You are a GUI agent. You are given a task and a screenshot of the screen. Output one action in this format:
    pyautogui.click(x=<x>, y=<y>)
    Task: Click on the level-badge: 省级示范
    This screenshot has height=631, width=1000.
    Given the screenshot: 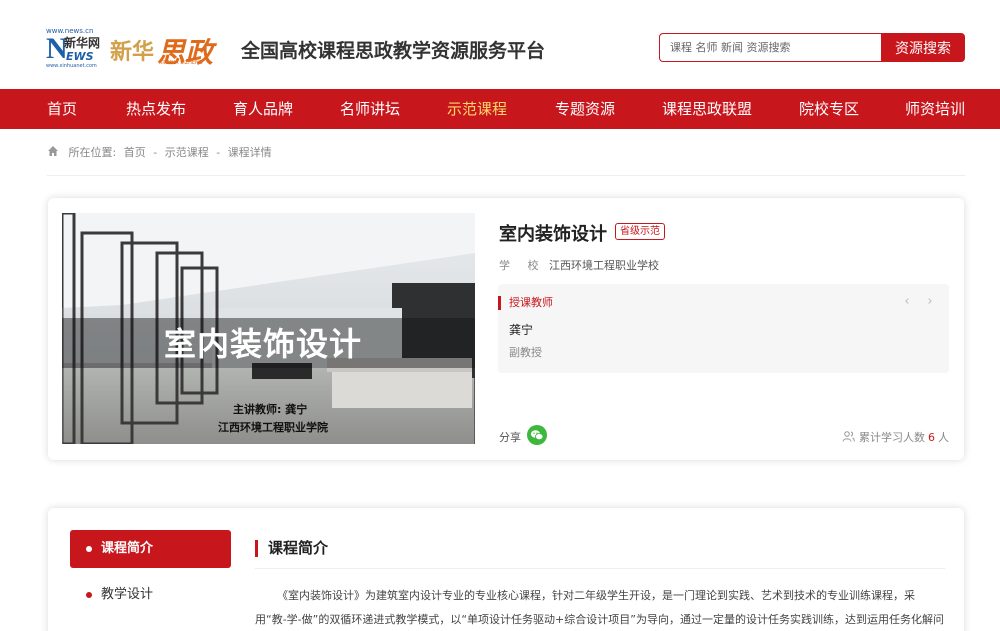 What is the action you would take?
    pyautogui.click(x=640, y=231)
    